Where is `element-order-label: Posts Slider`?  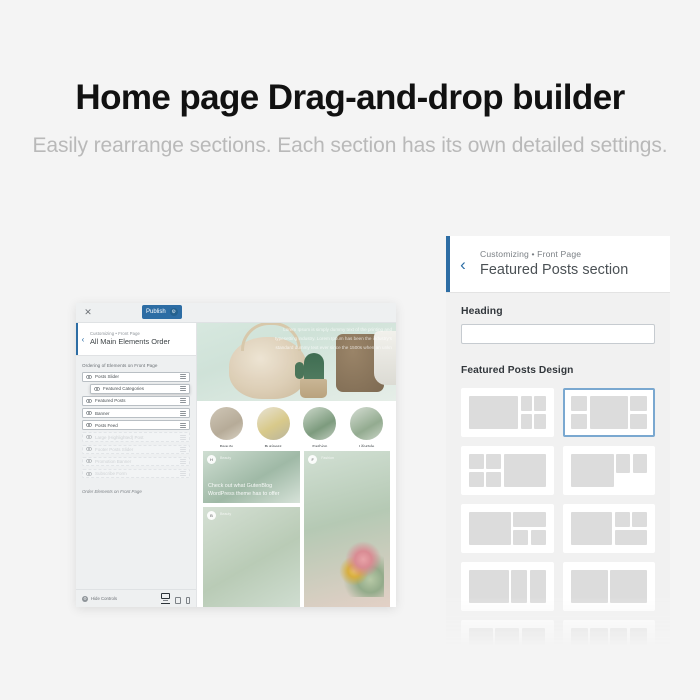
element-order-label: Posts Slider is located at coordinates (107, 377).